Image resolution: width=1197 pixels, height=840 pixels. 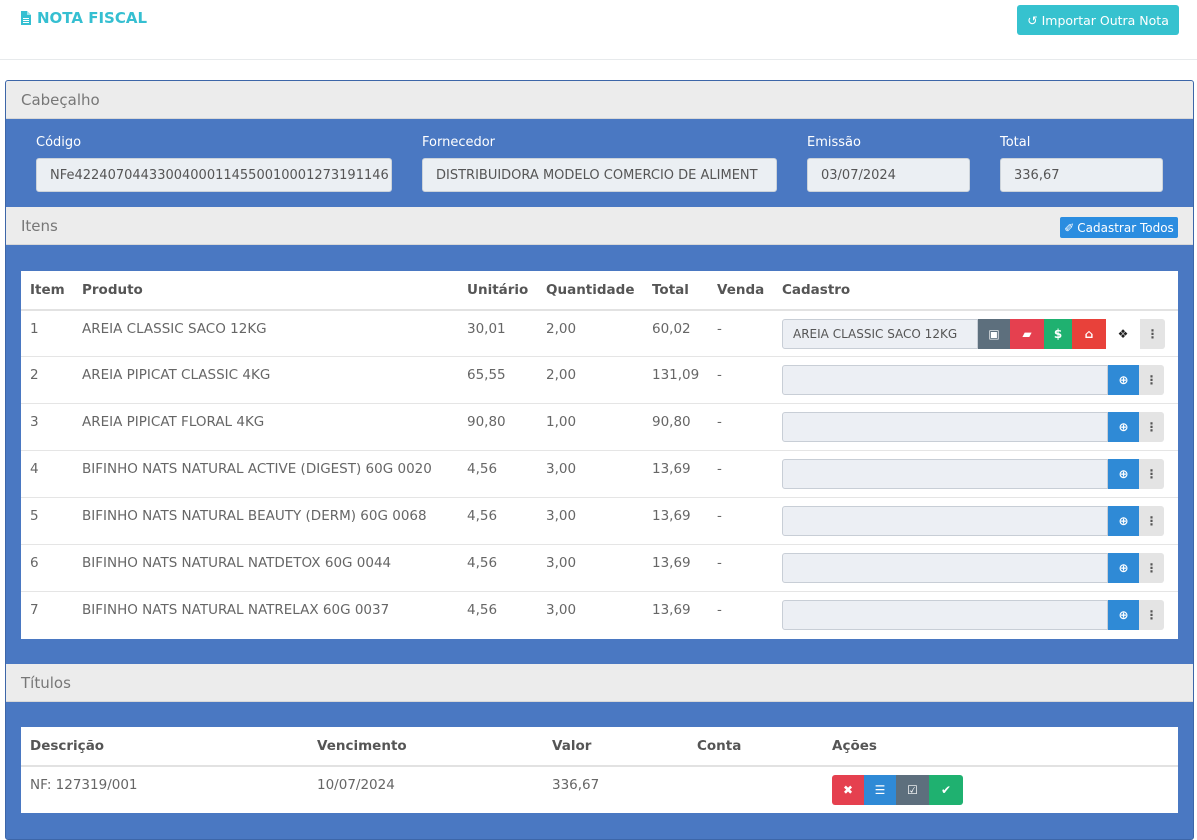 I want to click on cadastrar-todos-button: ✐ Cadastrar Todos, so click(x=1119, y=227).